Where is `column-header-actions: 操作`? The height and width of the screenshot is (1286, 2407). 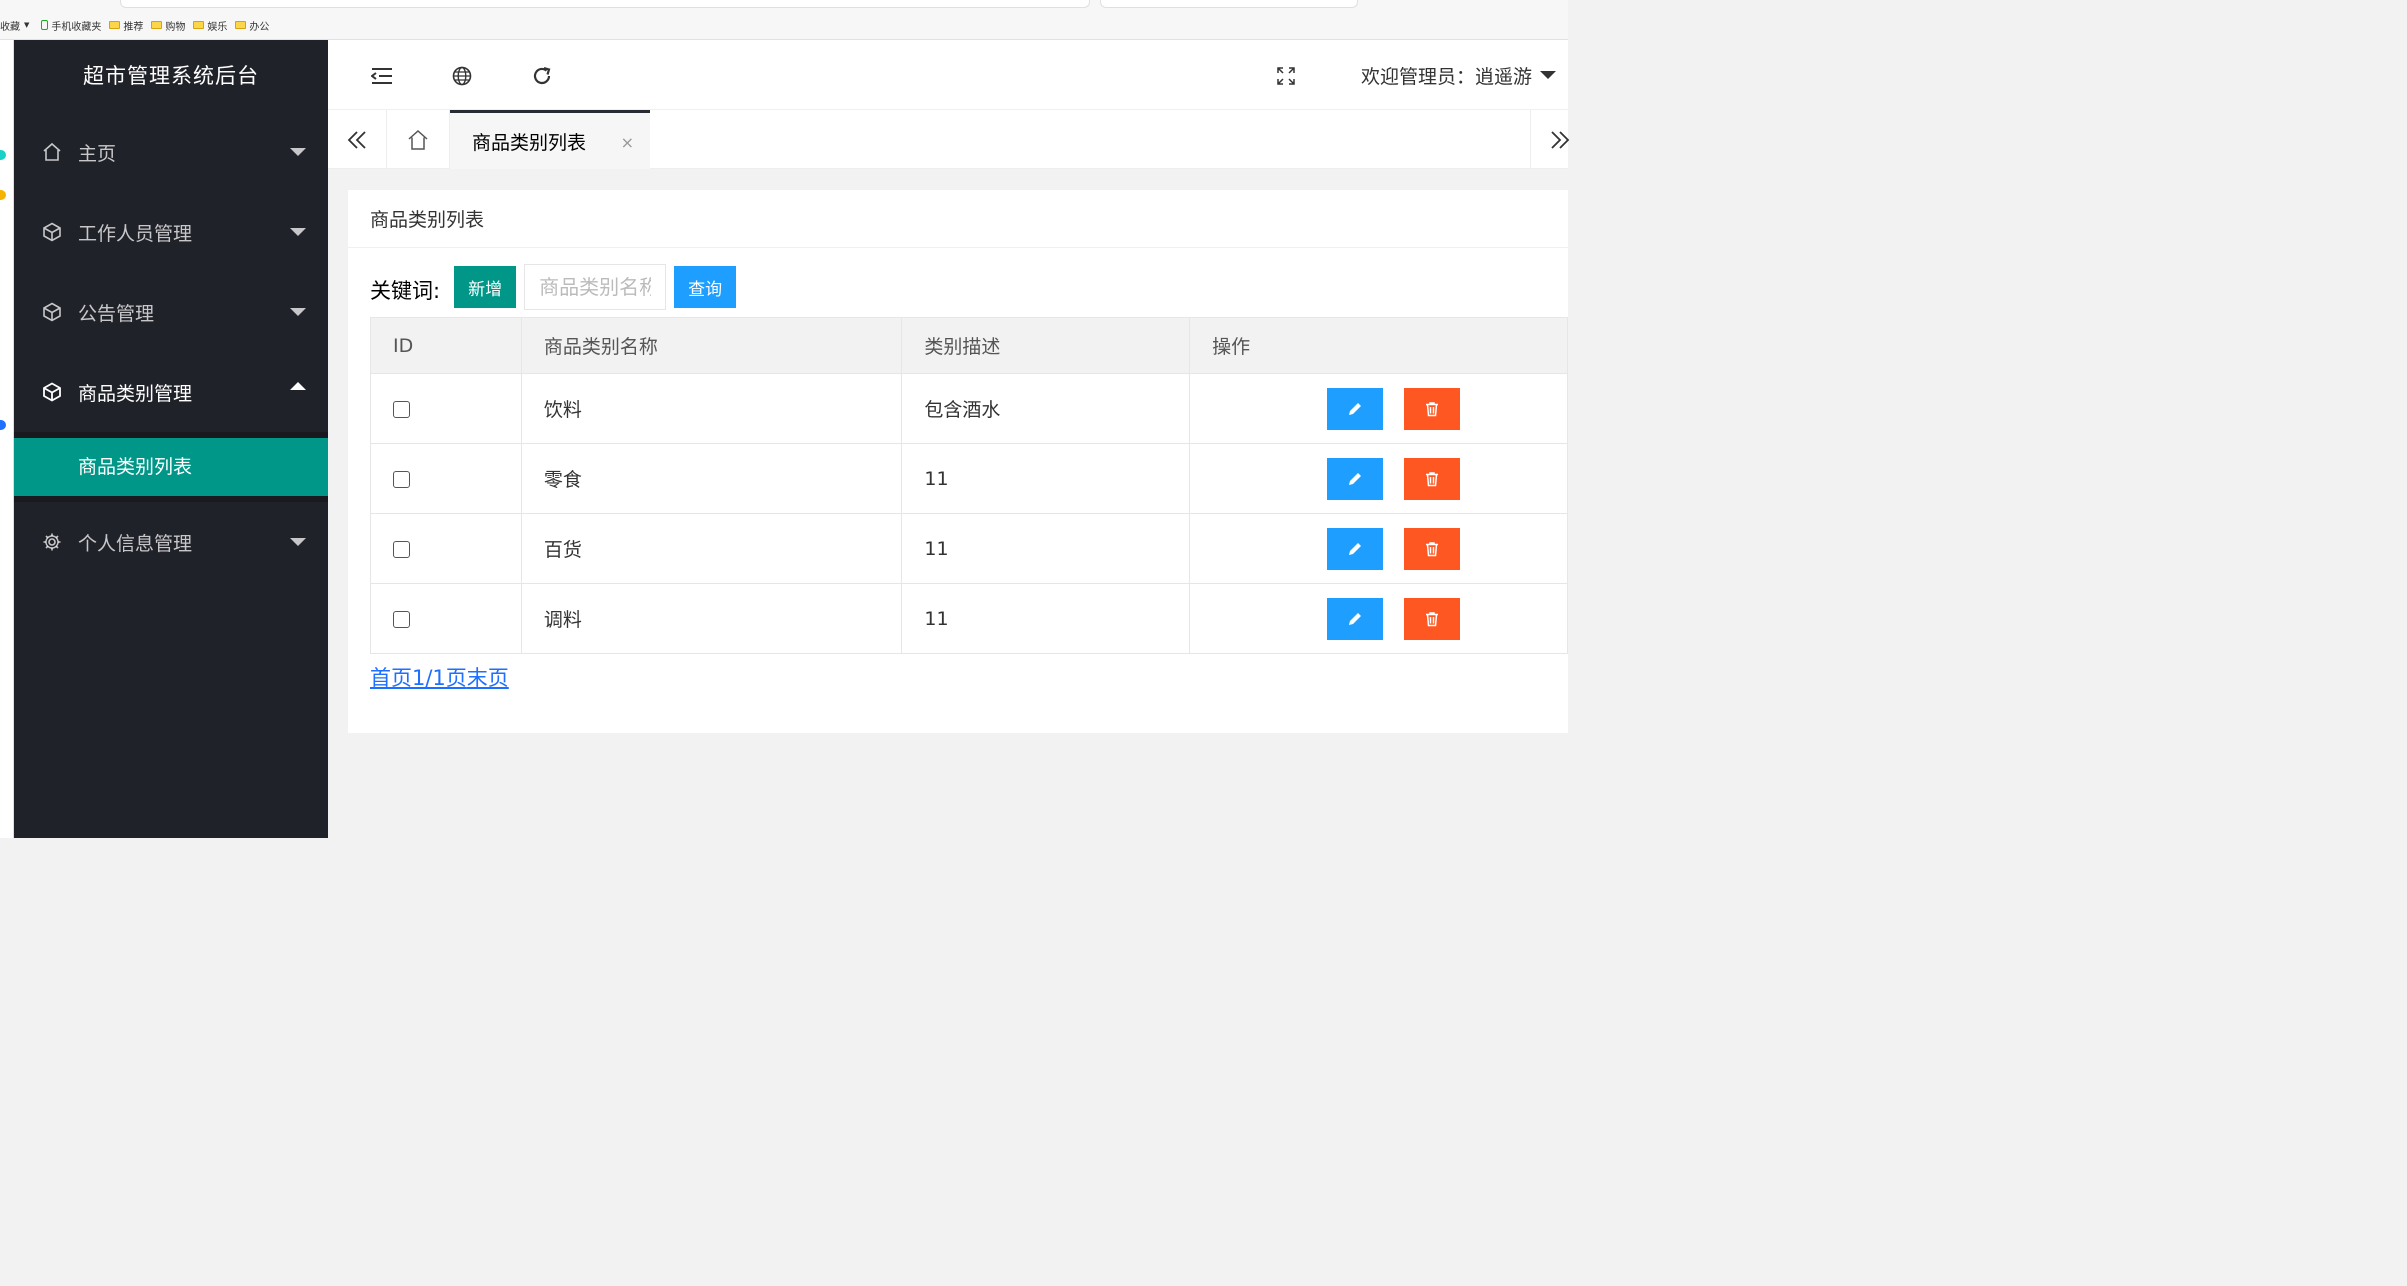 column-header-actions: 操作 is located at coordinates (1378, 345).